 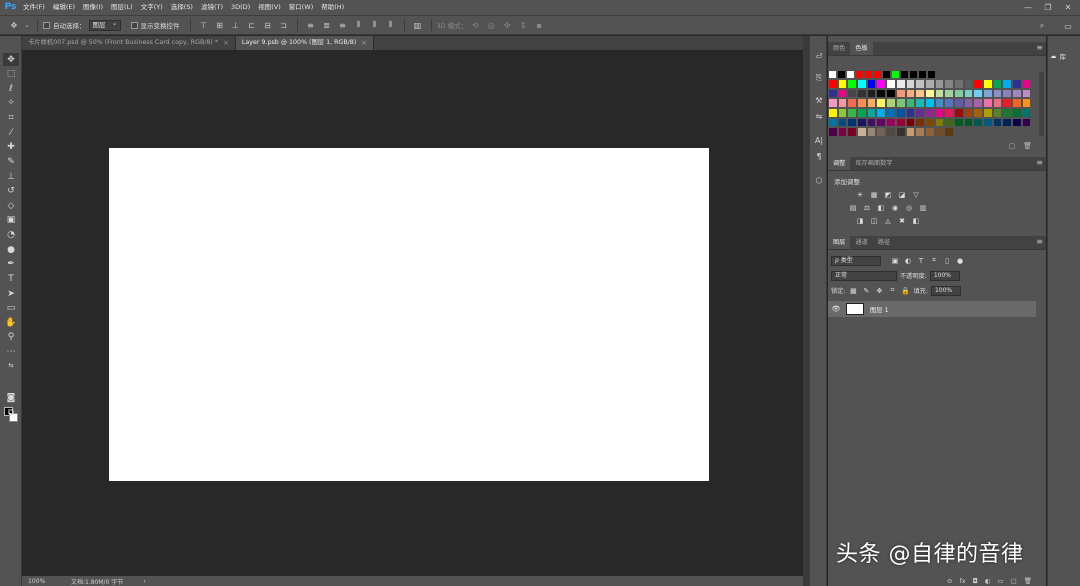 What do you see at coordinates (1039, 47) in the screenshot?
I see `panel-menu-icon: ≡` at bounding box center [1039, 47].